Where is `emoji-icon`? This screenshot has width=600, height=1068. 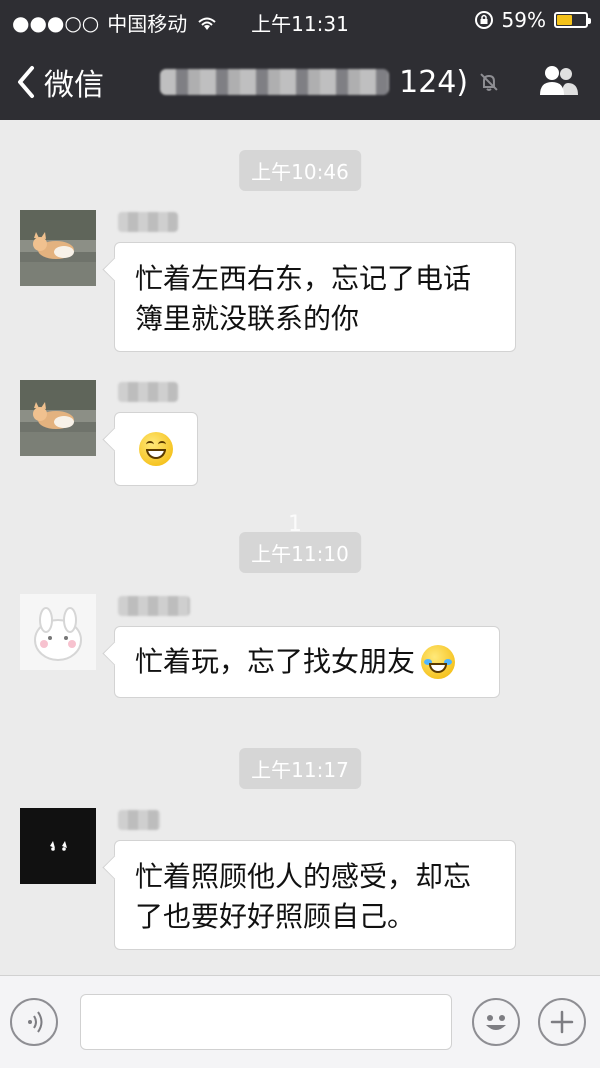 emoji-icon is located at coordinates (496, 1022).